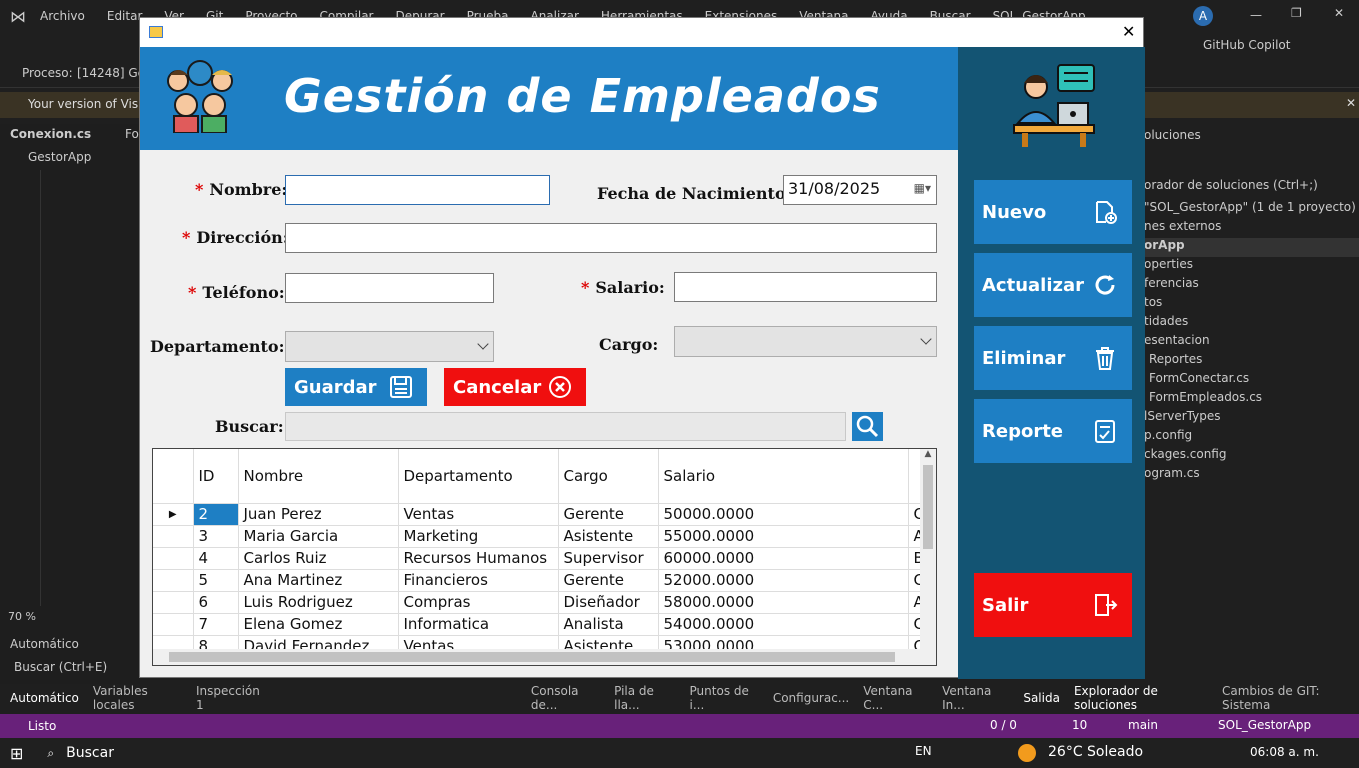 This screenshot has width=1359, height=768. What do you see at coordinates (532, 657) in the screenshot?
I see `scroll-thumb-horizontal` at bounding box center [532, 657].